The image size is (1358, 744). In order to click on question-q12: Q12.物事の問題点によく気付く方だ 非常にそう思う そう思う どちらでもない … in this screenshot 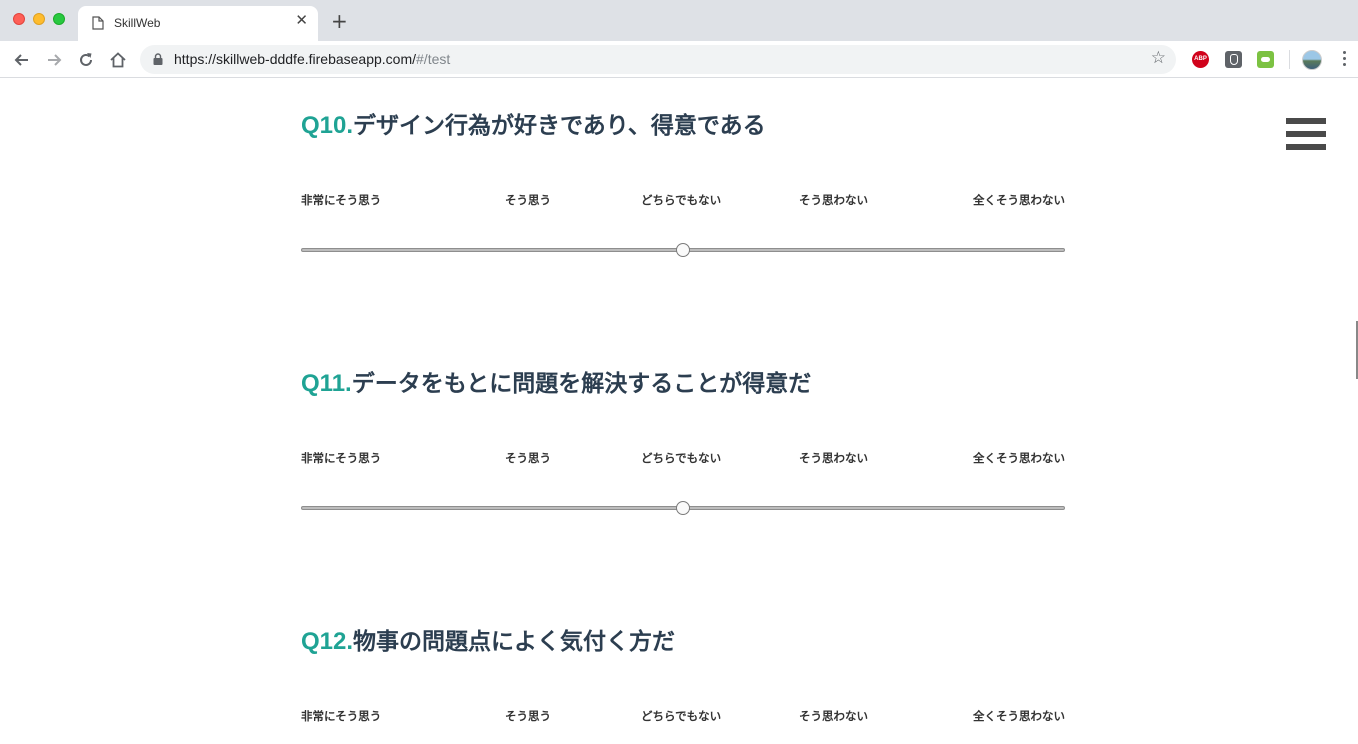, I will do `click(683, 672)`.